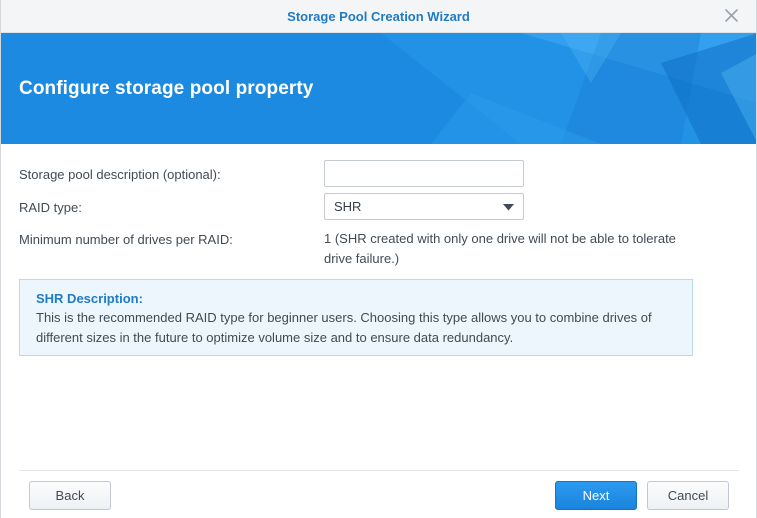 The width and height of the screenshot is (757, 518). I want to click on description-label: Storage pool description (optional):, so click(120, 174).